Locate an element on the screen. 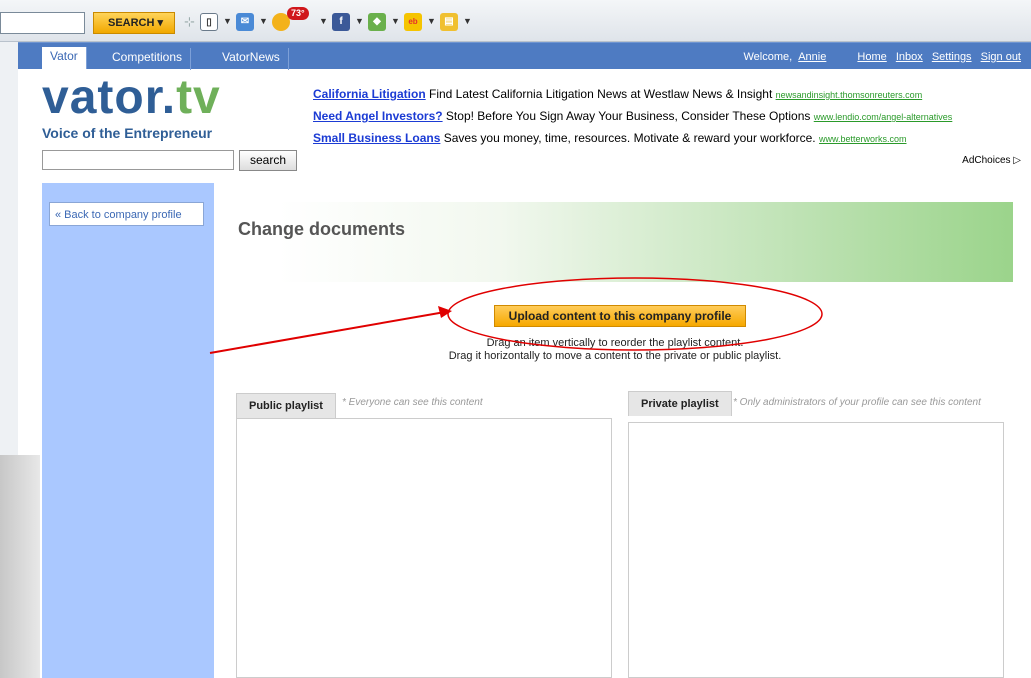 The width and height of the screenshot is (1031, 678). site-search-input is located at coordinates (138, 160).